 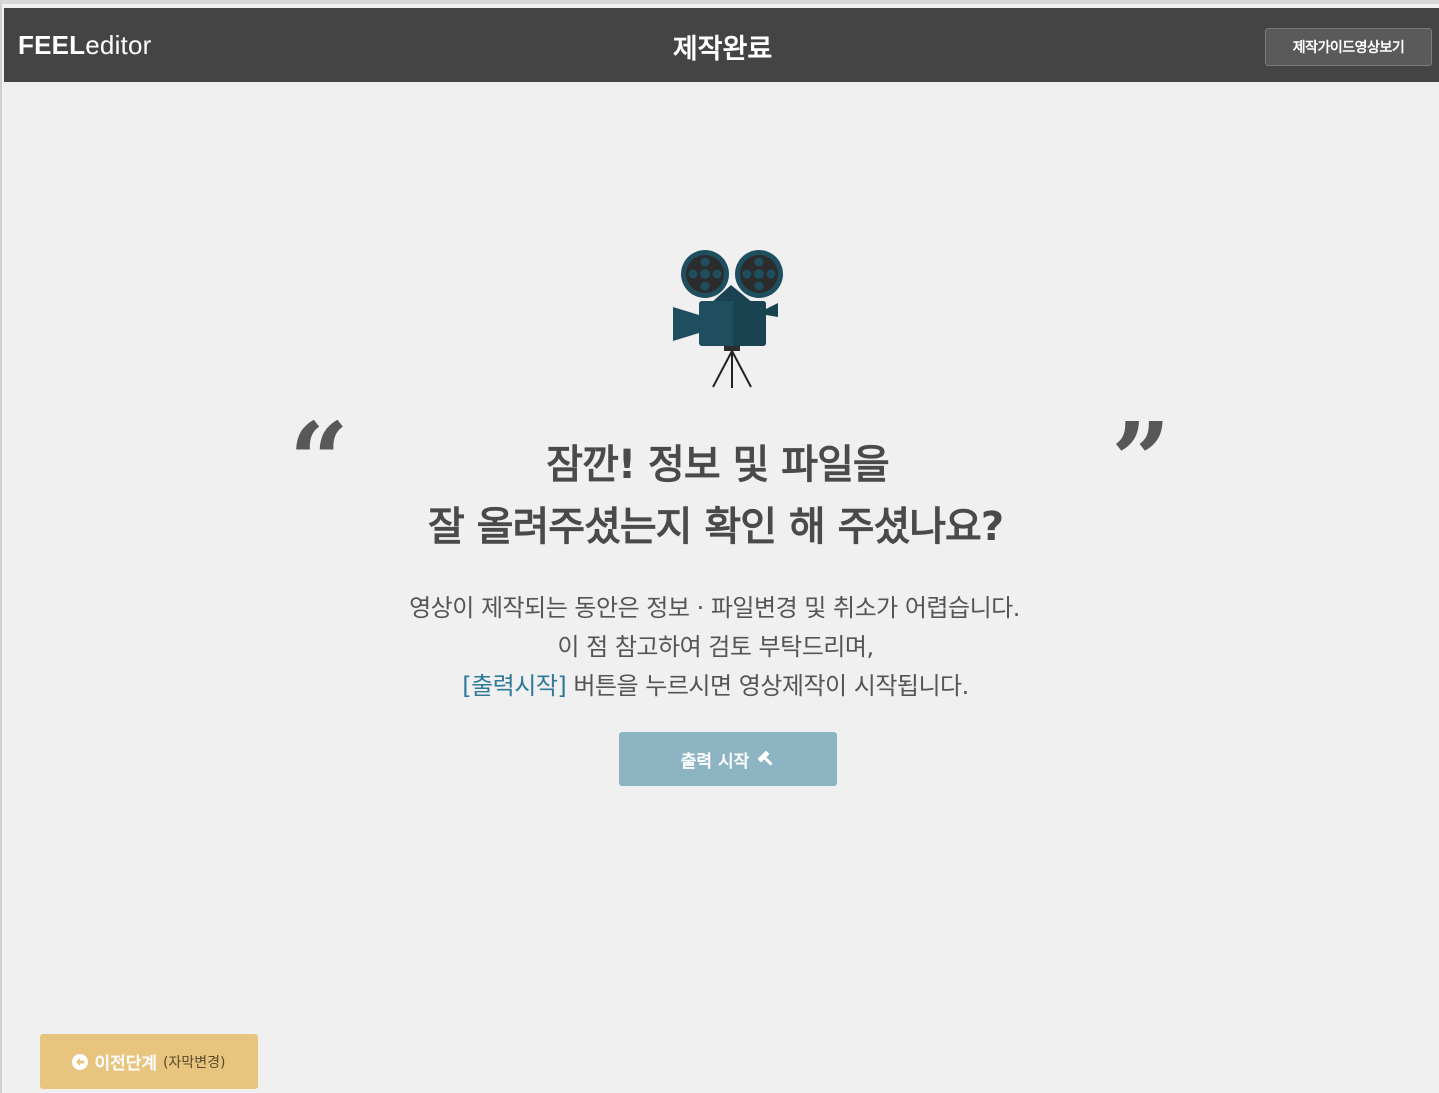 I want to click on previous-step-button: 이전단계 (자막변경), so click(x=149, y=1061).